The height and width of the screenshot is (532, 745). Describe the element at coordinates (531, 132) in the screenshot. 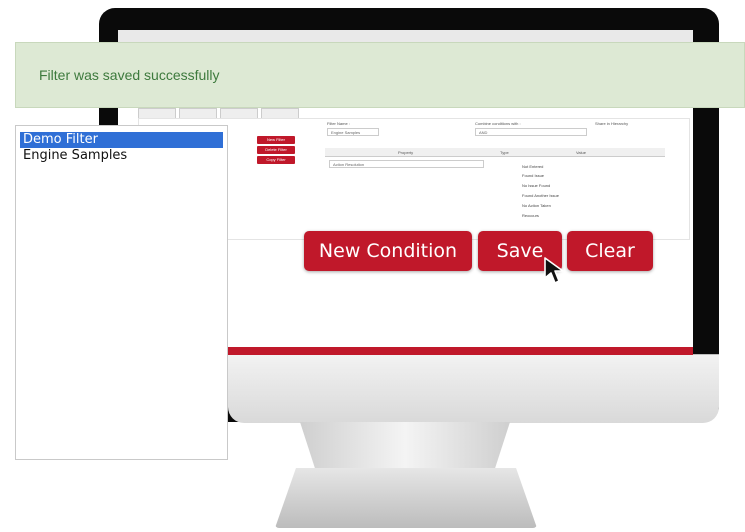

I see `combine-select: AND` at that location.